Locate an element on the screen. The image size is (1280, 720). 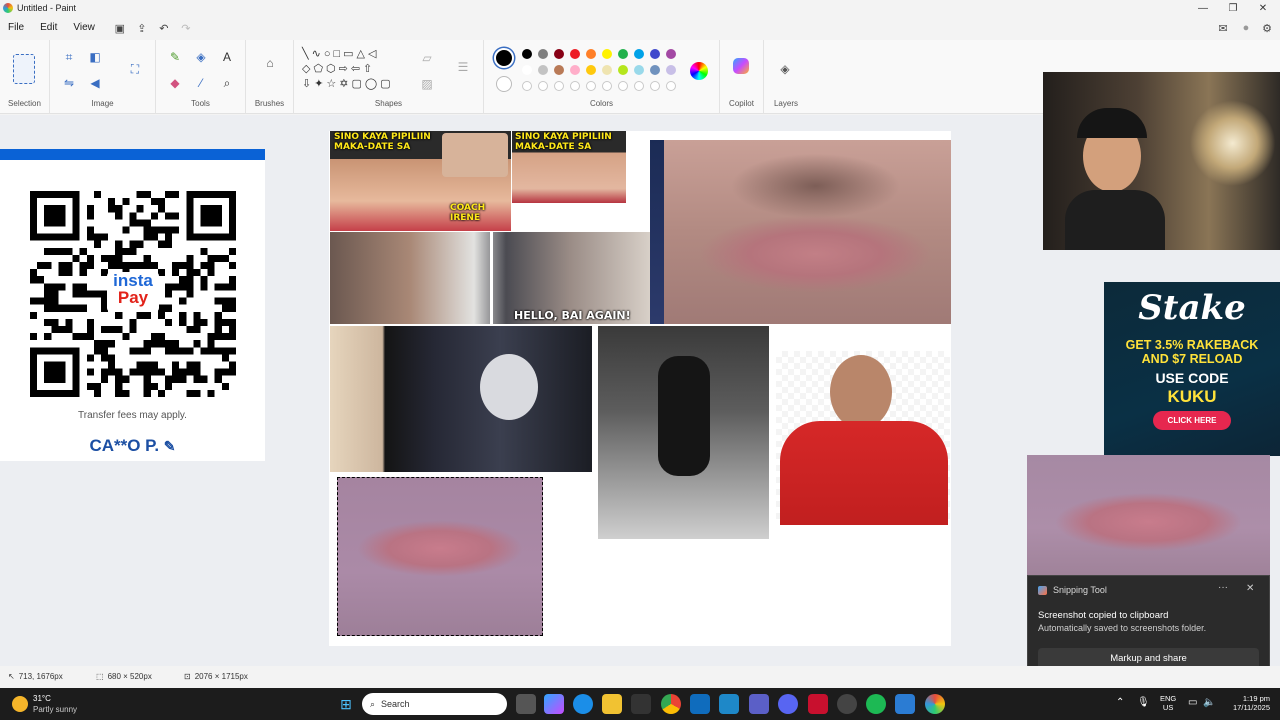
restore-button: ❐ is located at coordinates (1233, 8).